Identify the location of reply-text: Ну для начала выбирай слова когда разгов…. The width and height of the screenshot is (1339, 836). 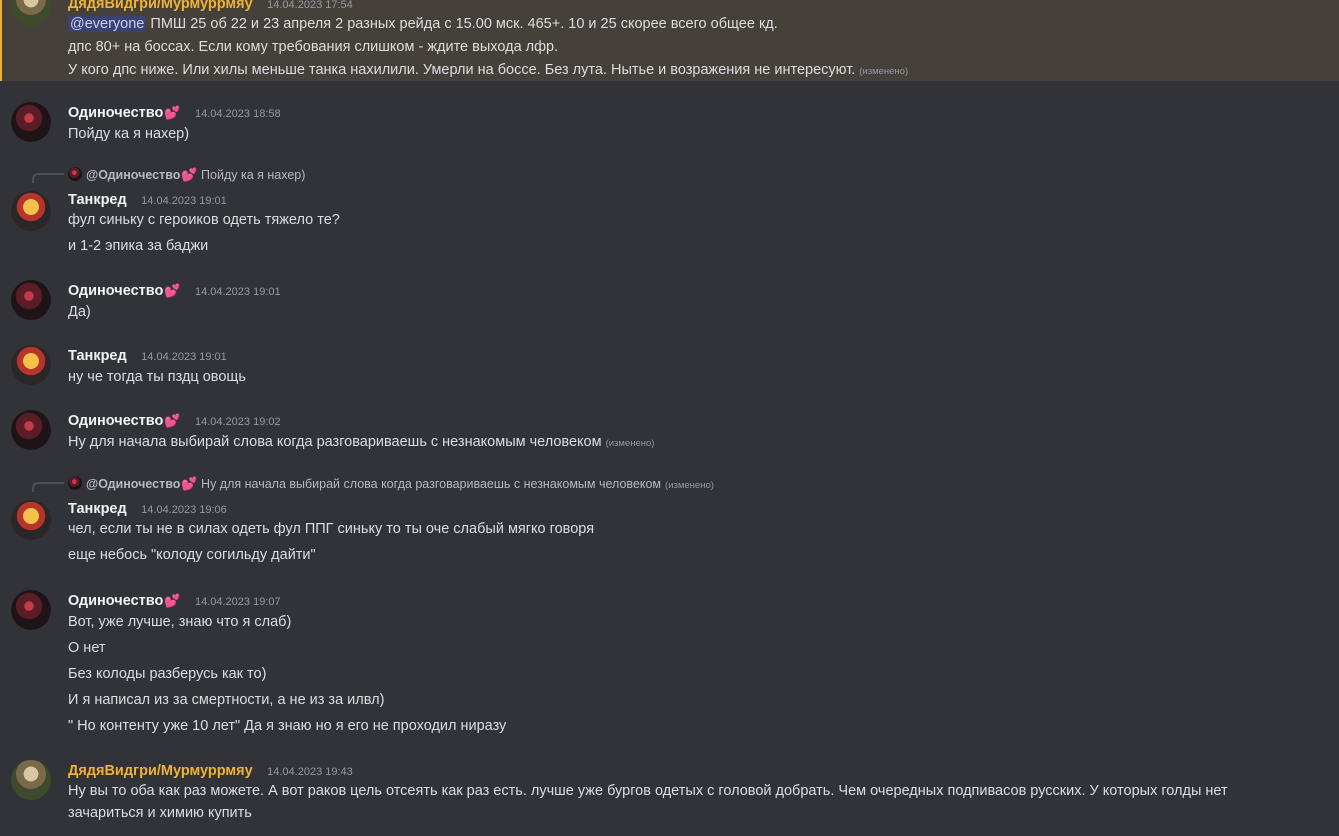
(431, 484).